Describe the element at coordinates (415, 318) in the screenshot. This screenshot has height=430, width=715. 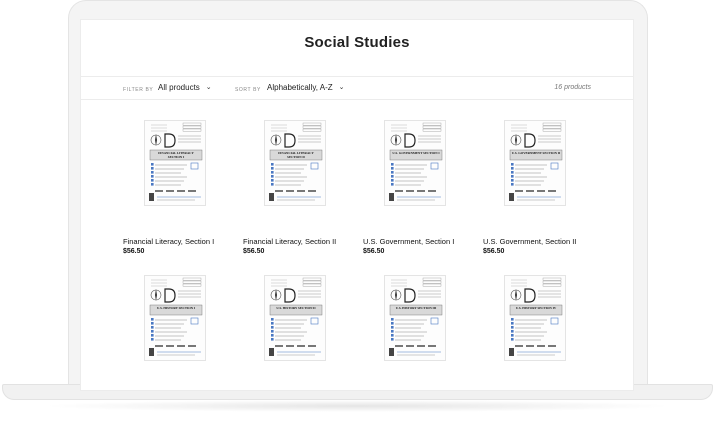
I see `product-thumbnail: U.S. HISTORY SECTION III` at that location.